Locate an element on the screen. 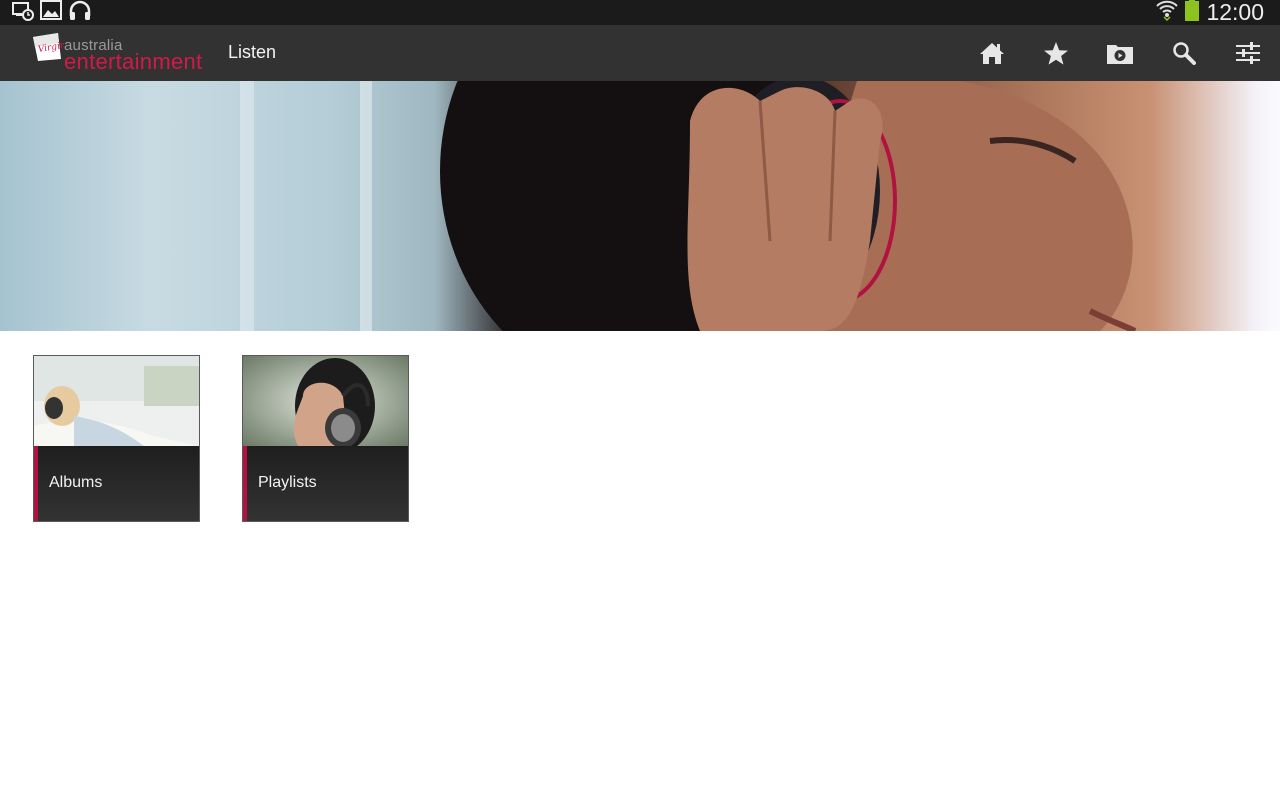 This screenshot has width=1280, height=800. albums-tile: Albums is located at coordinates (116, 438).